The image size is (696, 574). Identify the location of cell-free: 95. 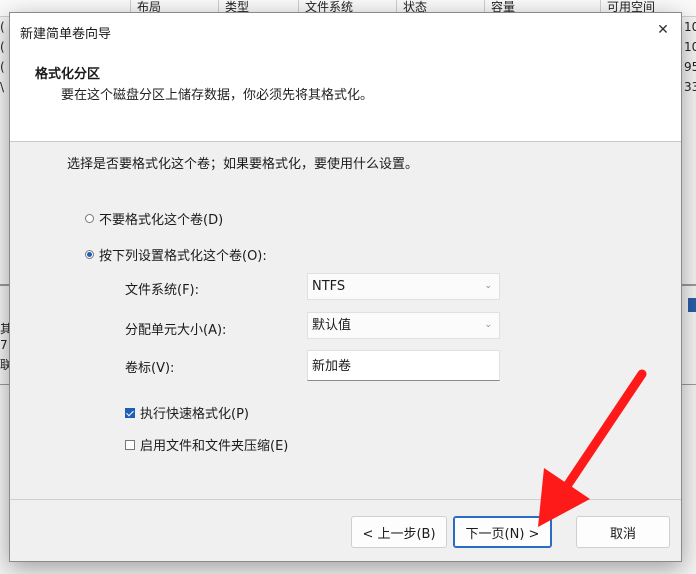
(690, 67).